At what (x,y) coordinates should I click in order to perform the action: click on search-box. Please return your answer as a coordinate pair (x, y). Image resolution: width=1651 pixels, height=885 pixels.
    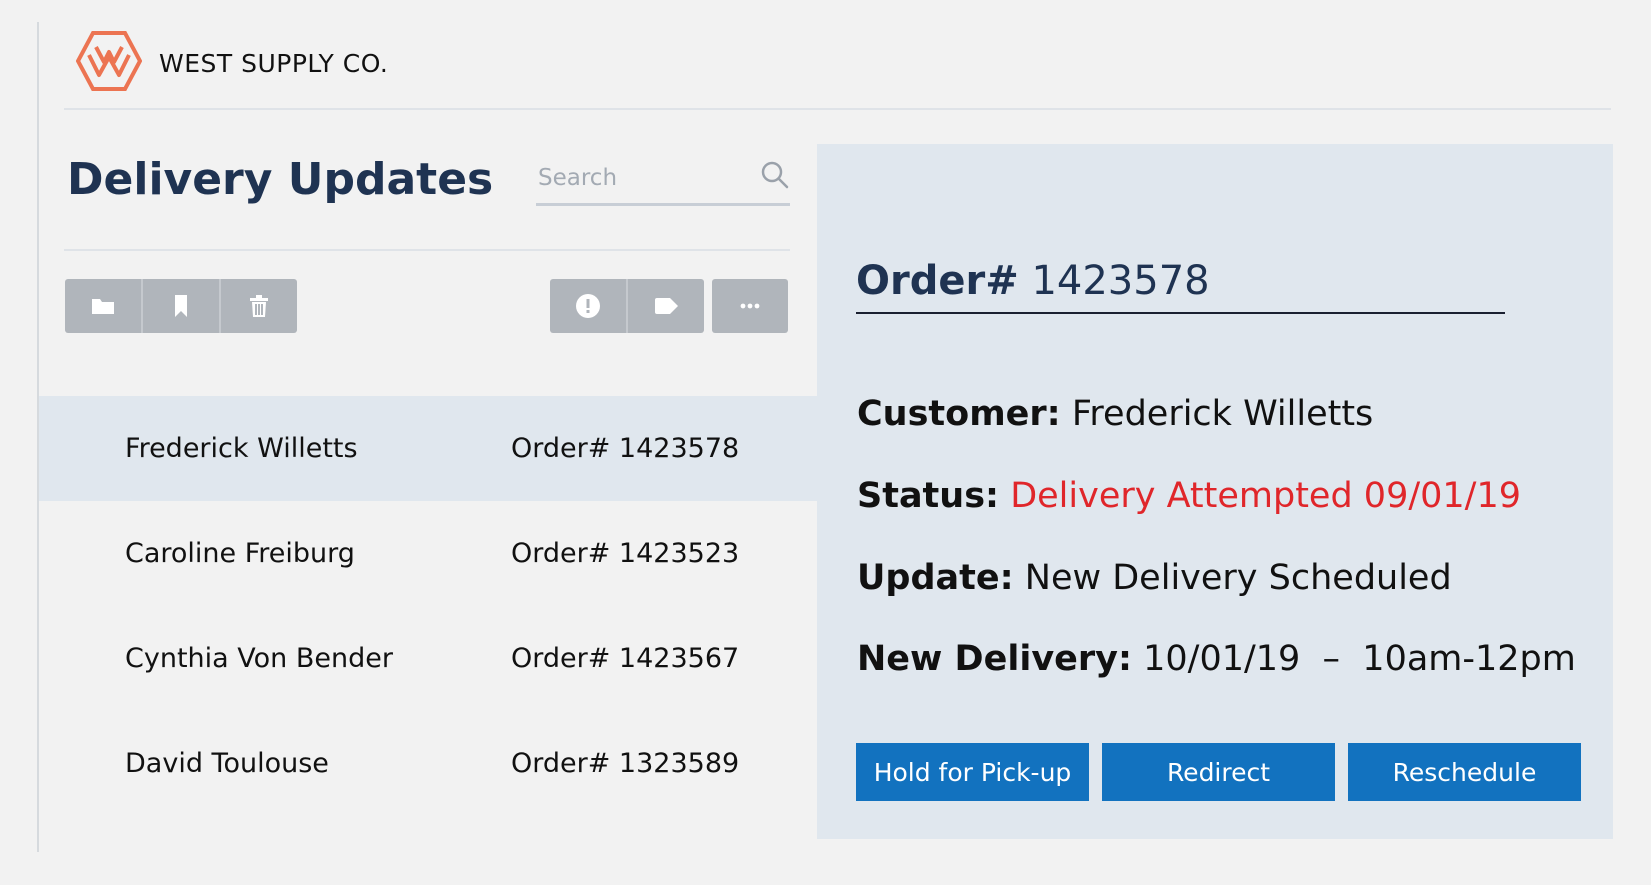
    Looking at the image, I should click on (663, 182).